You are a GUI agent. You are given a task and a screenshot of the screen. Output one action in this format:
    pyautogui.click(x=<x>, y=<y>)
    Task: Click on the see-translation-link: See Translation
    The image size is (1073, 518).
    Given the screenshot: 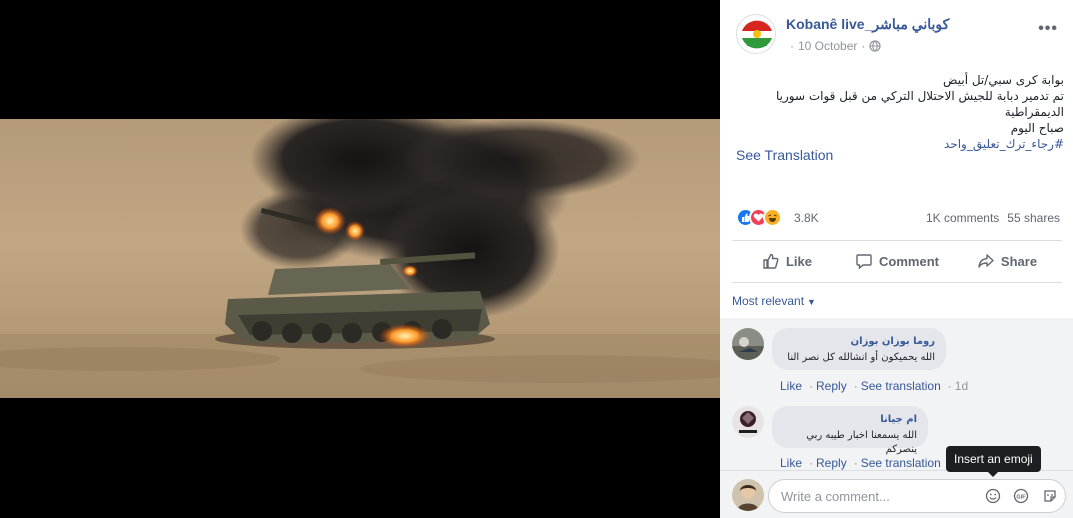 What is the action you would take?
    pyautogui.click(x=784, y=155)
    